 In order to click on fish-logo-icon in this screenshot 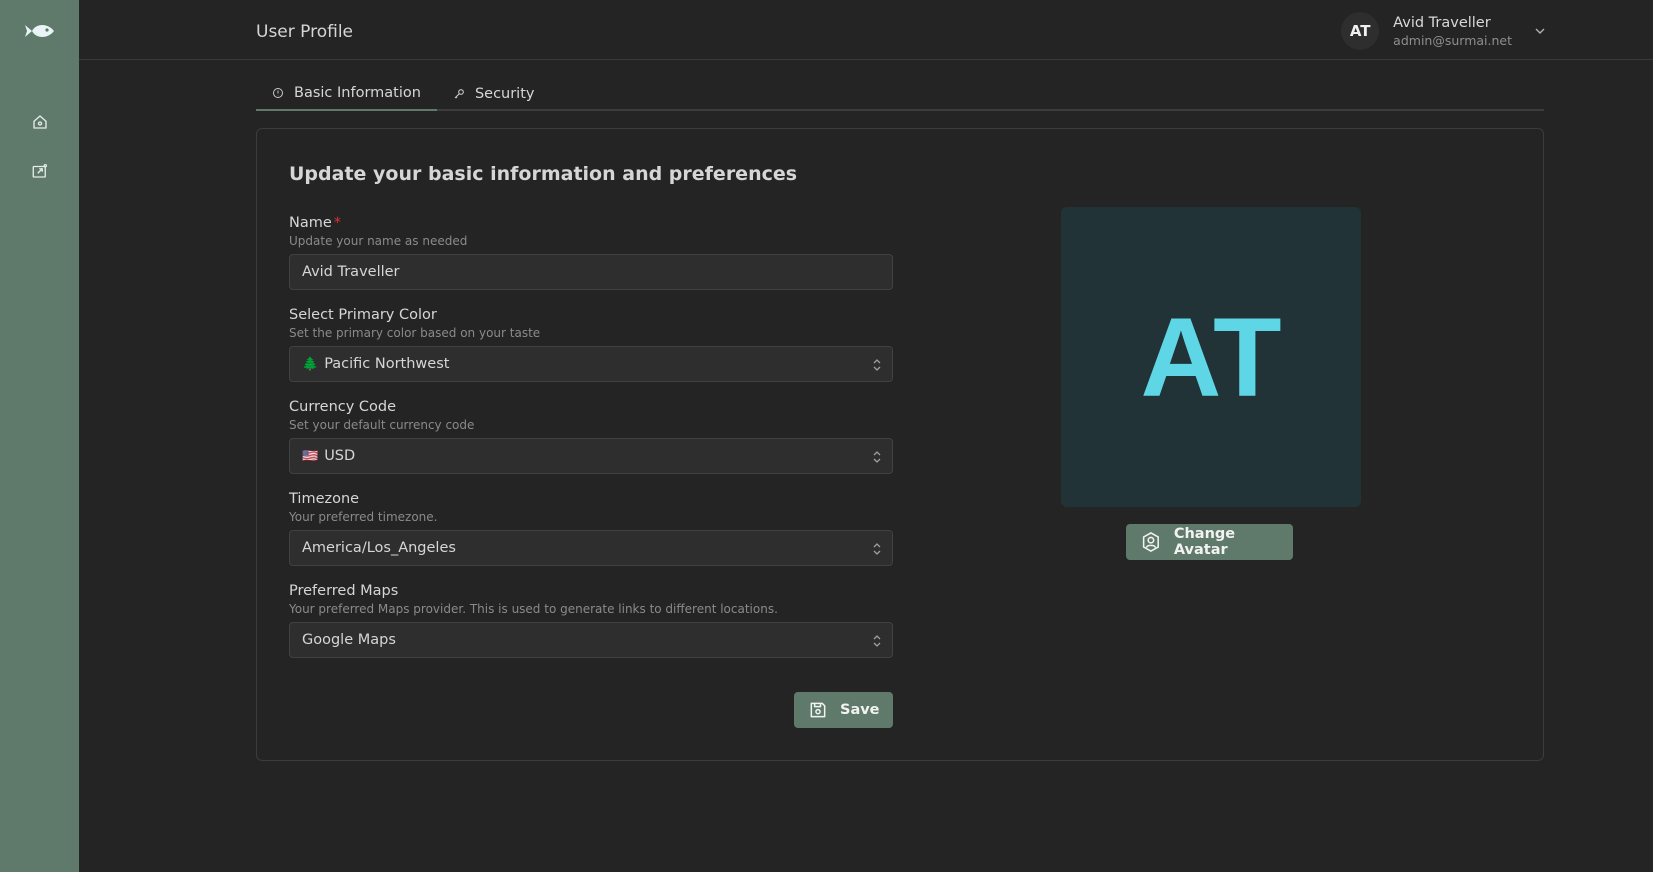, I will do `click(40, 31)`.